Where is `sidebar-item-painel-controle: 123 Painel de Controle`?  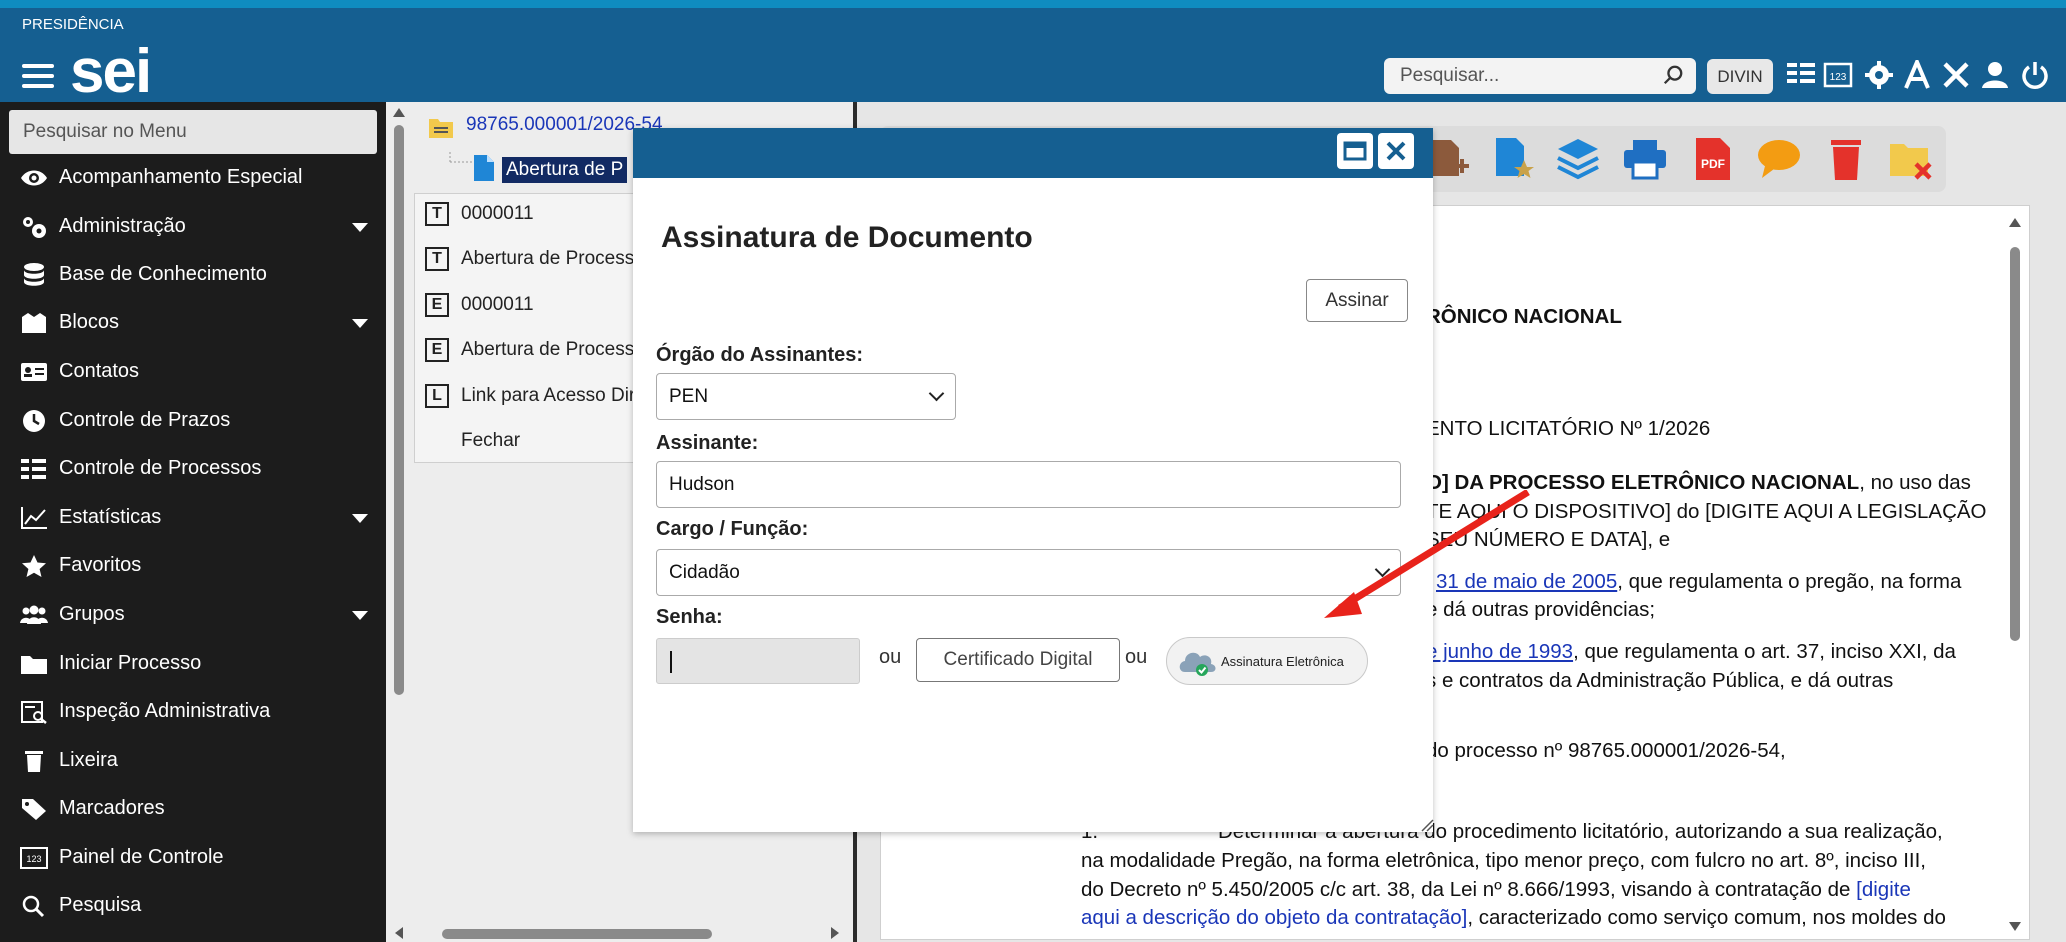 sidebar-item-painel-controle: 123 Painel de Controle is located at coordinates (193, 857).